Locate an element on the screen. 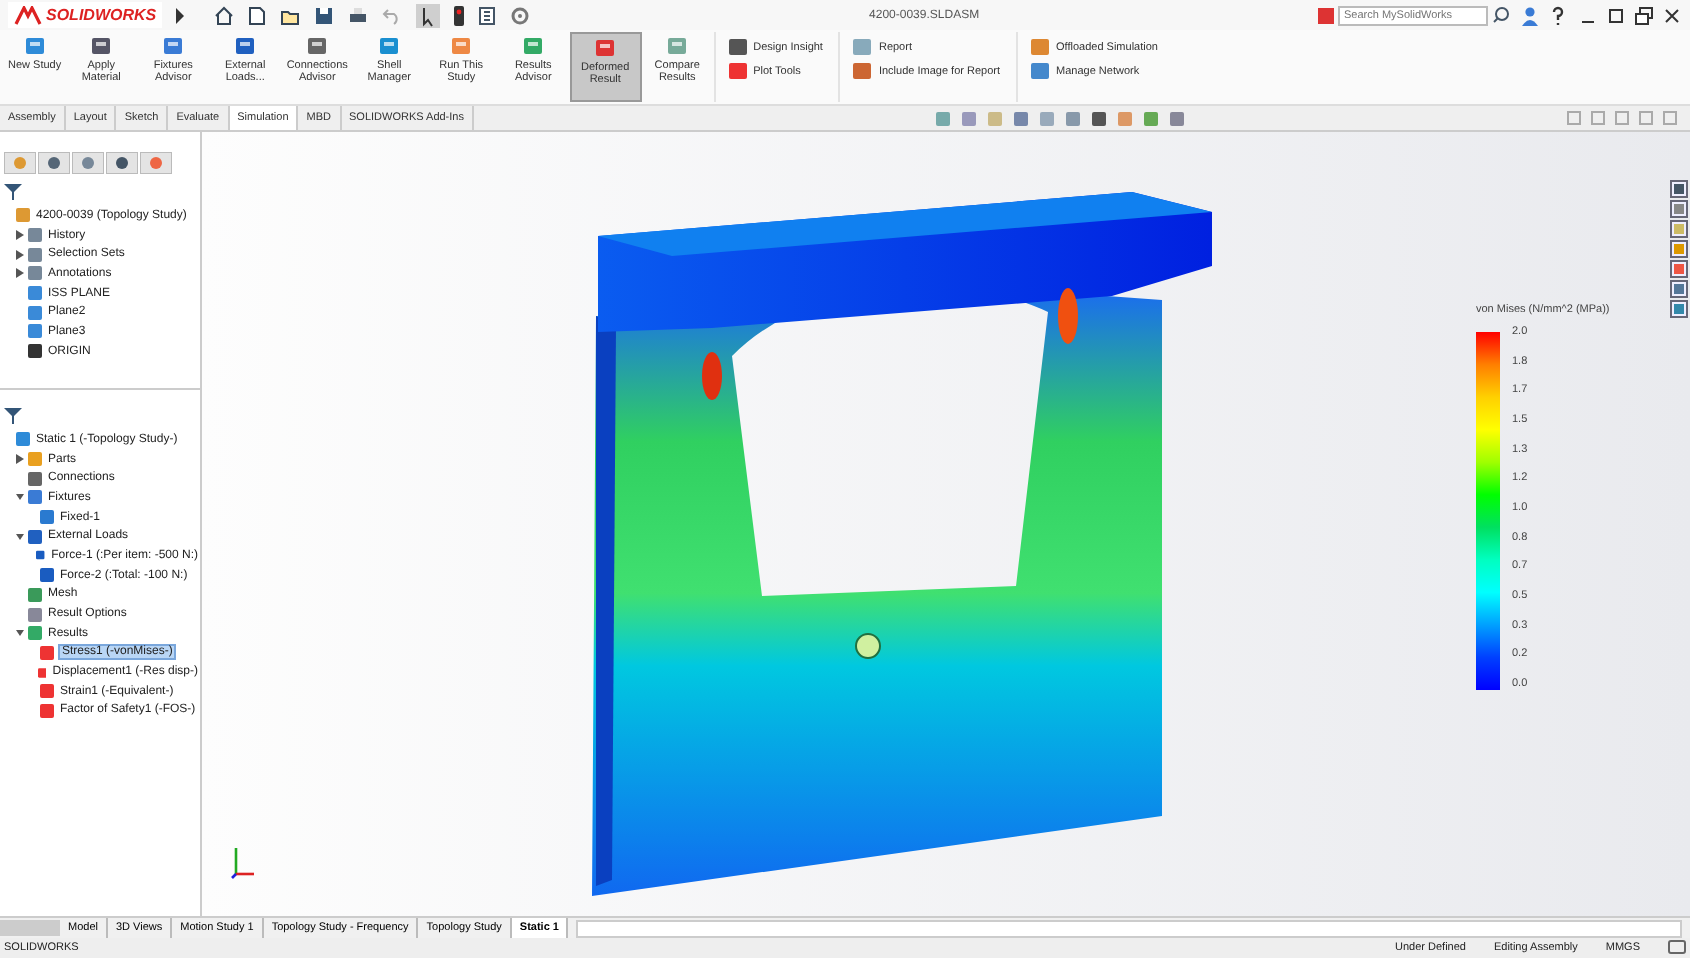  settings-icon is located at coordinates (520, 15).